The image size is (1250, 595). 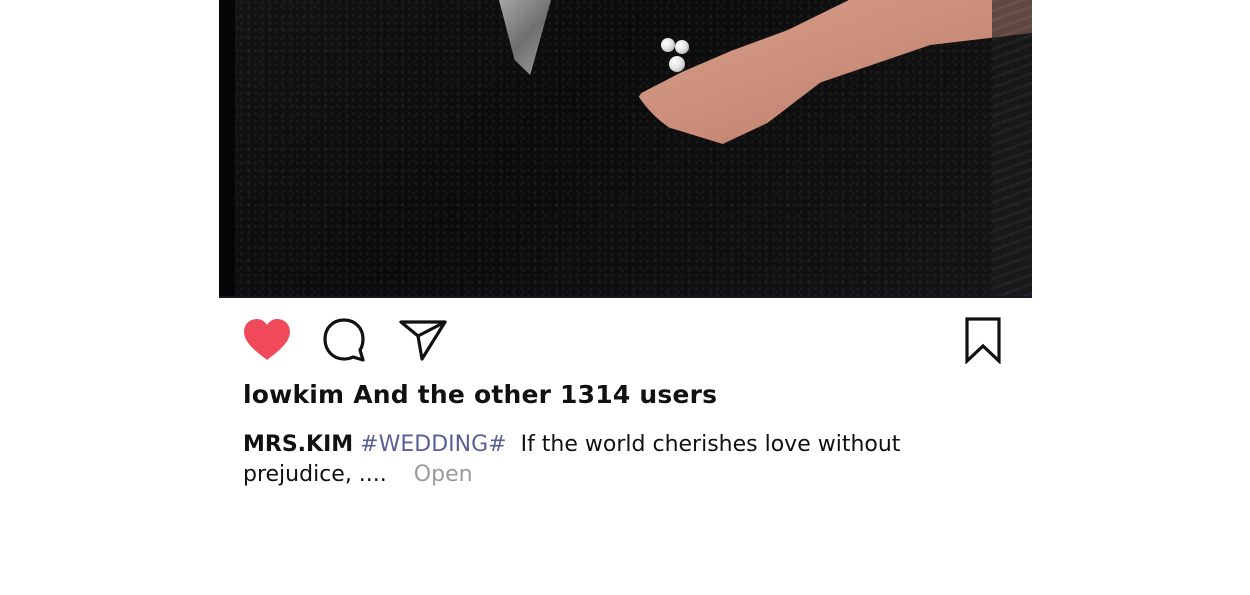 What do you see at coordinates (525, 37) in the screenshot?
I see `photo-shirt-detail` at bounding box center [525, 37].